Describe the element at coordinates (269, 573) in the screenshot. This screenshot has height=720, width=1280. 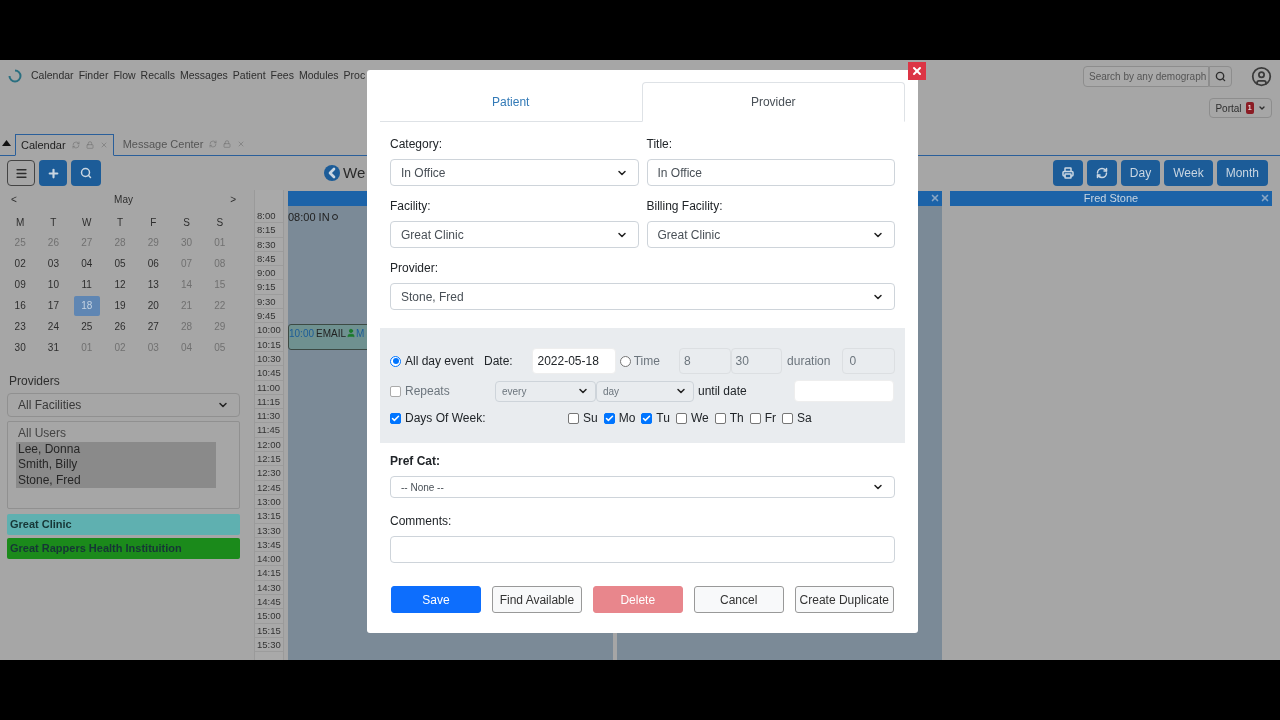
I see `time-label: 14:15` at that location.